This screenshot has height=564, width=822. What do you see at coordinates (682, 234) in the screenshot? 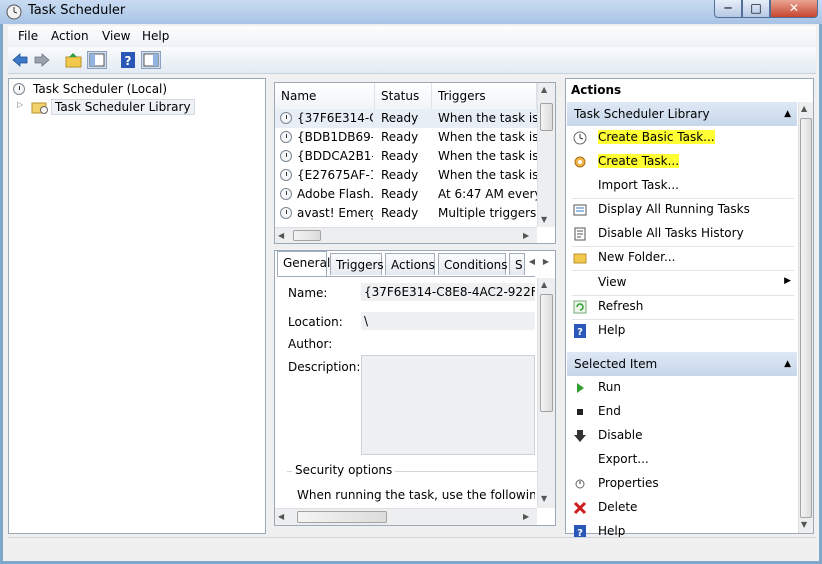
I see `action-disable-all-tasks-history: Disable All Tasks History` at bounding box center [682, 234].